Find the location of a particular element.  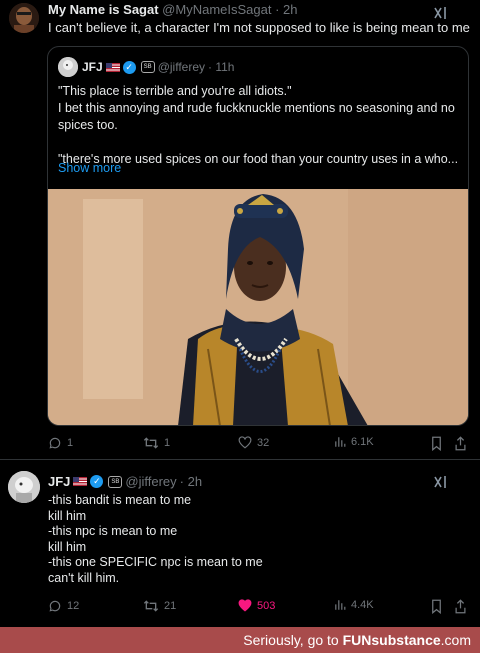

retweet-count: 1 is located at coordinates (167, 443).